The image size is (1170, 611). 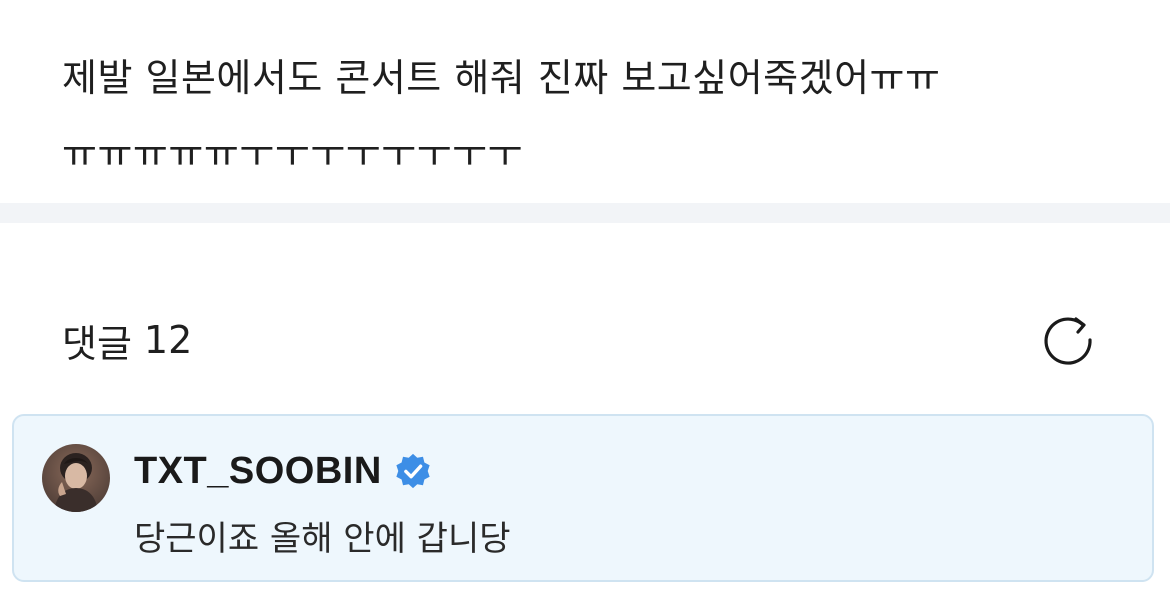 What do you see at coordinates (258, 471) in the screenshot?
I see `comment-author-name: TXT_SOOBIN` at bounding box center [258, 471].